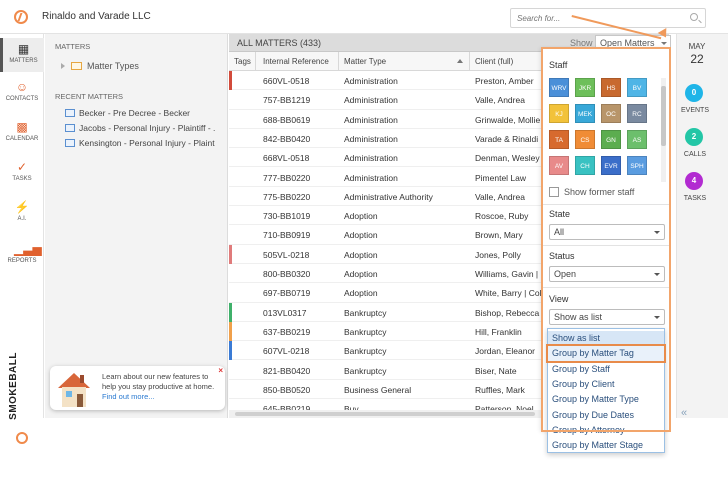  Describe the element at coordinates (22, 55) in the screenshot. I see `nav-matters: ▦ MATTERS` at that location.